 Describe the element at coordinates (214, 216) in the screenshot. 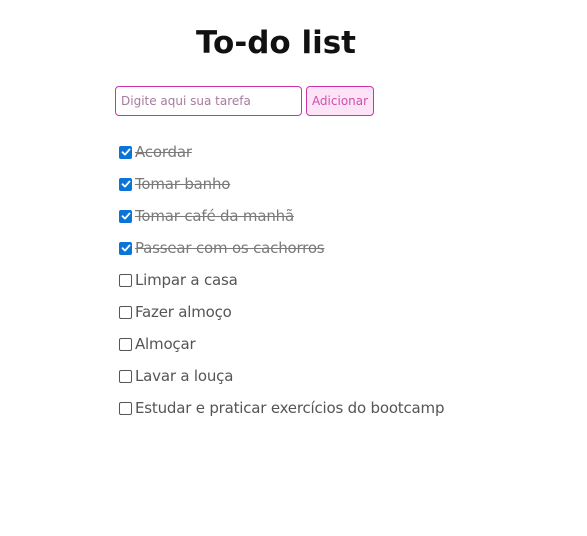

I see `task-label: Tomar café da manhã` at that location.